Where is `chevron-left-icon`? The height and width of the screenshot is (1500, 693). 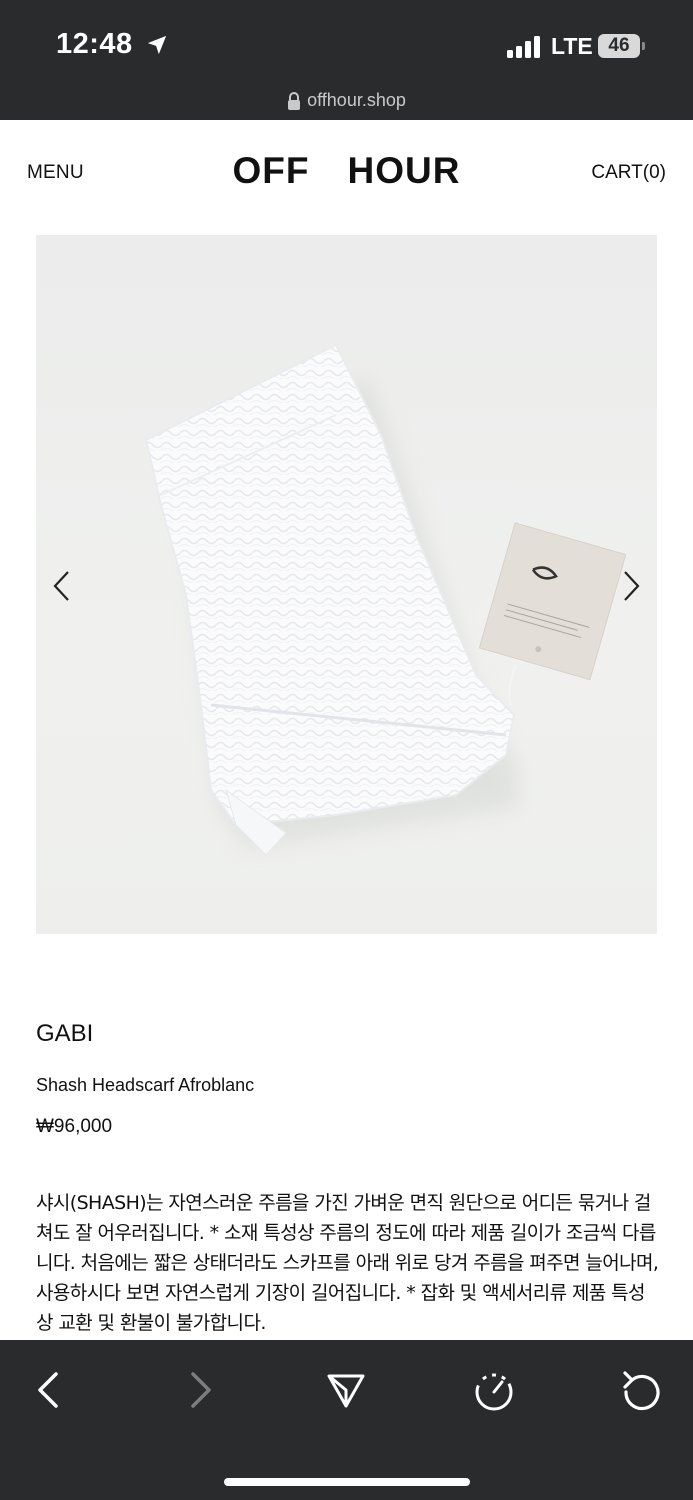
chevron-left-icon is located at coordinates (62, 586).